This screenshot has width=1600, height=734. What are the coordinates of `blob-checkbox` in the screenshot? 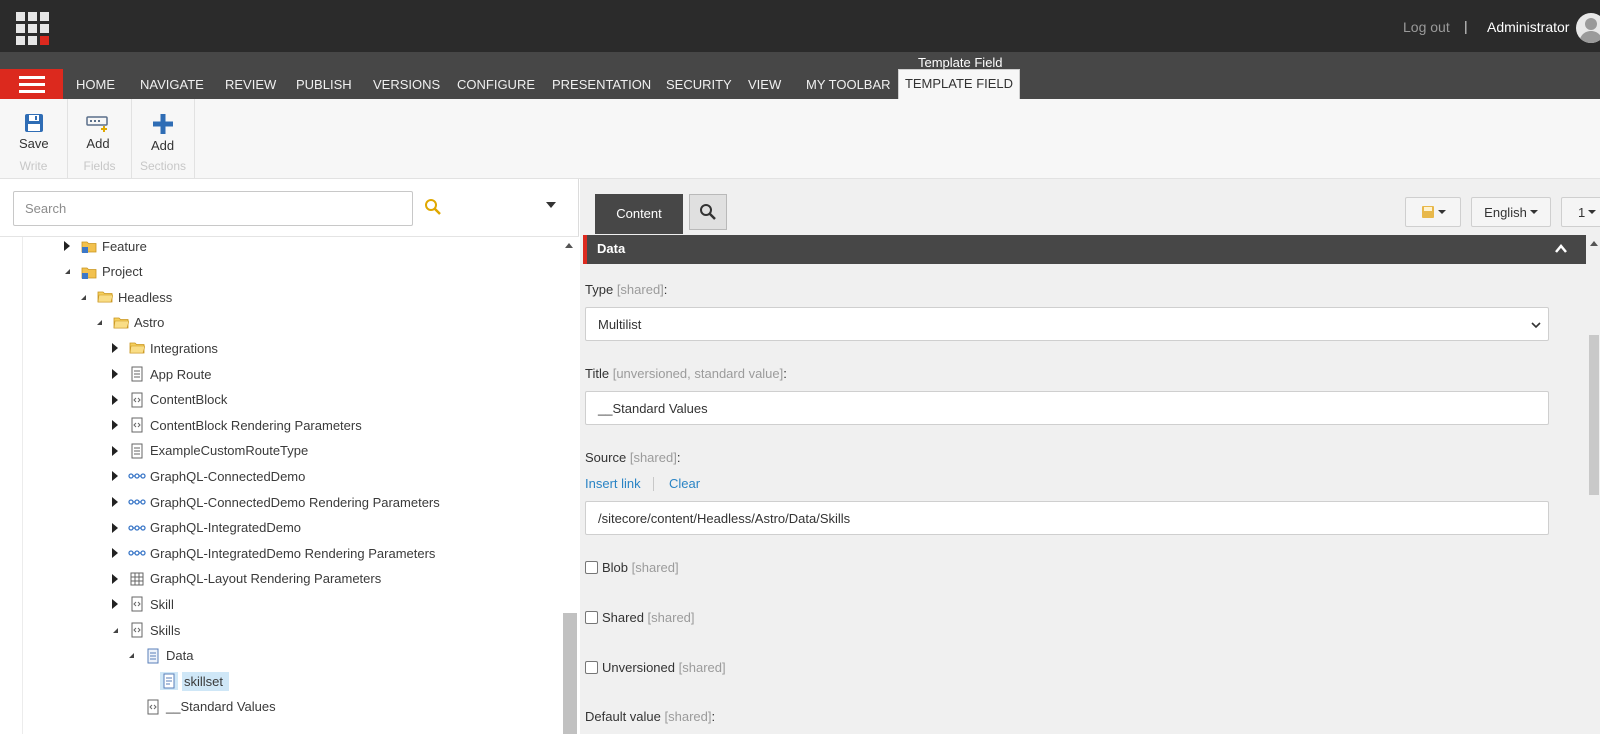 It's located at (591, 567).